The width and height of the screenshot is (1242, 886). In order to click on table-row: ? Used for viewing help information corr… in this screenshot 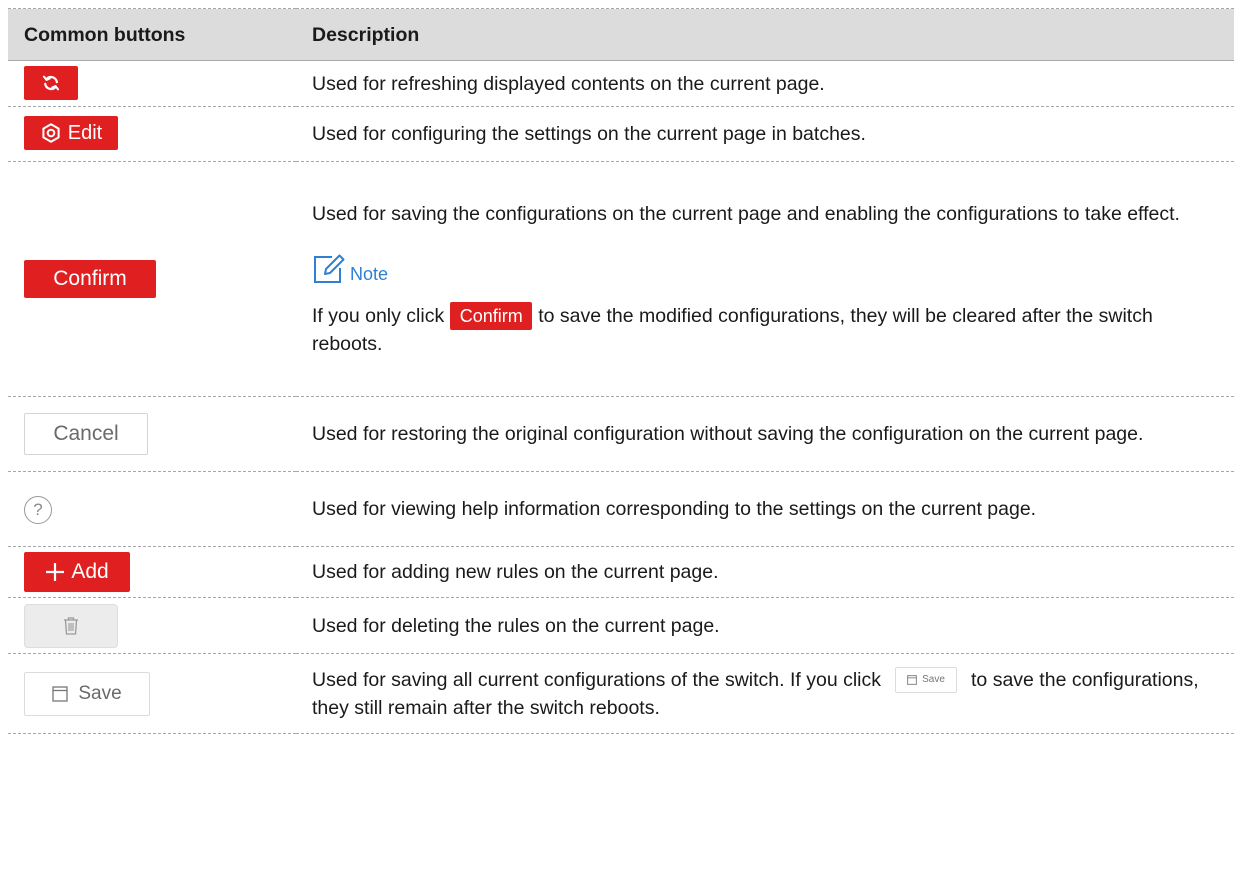, I will do `click(621, 509)`.